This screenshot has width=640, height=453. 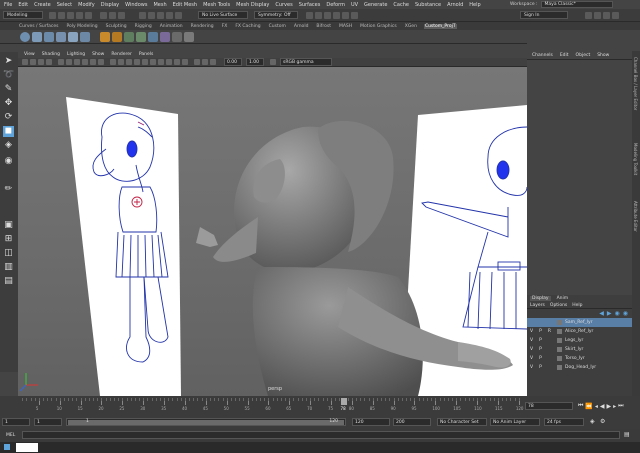 I want to click on command-input, so click(x=321, y=435).